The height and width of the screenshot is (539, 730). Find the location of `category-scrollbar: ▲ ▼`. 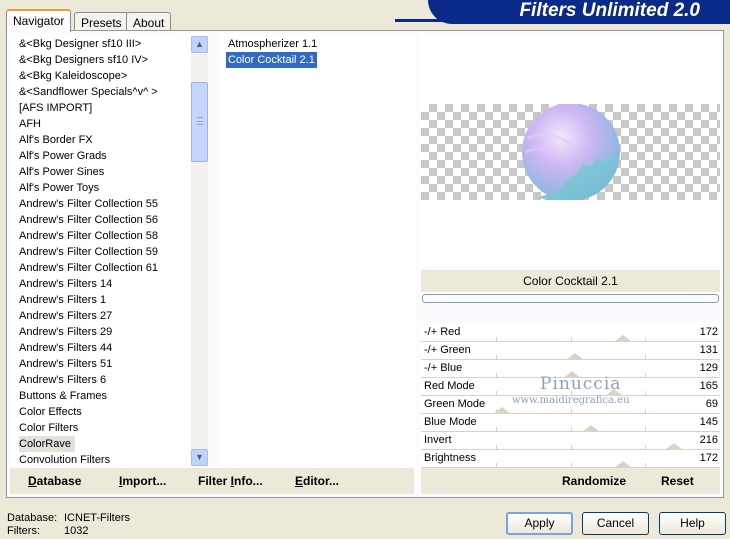

category-scrollbar: ▲ ▼ is located at coordinates (199, 251).